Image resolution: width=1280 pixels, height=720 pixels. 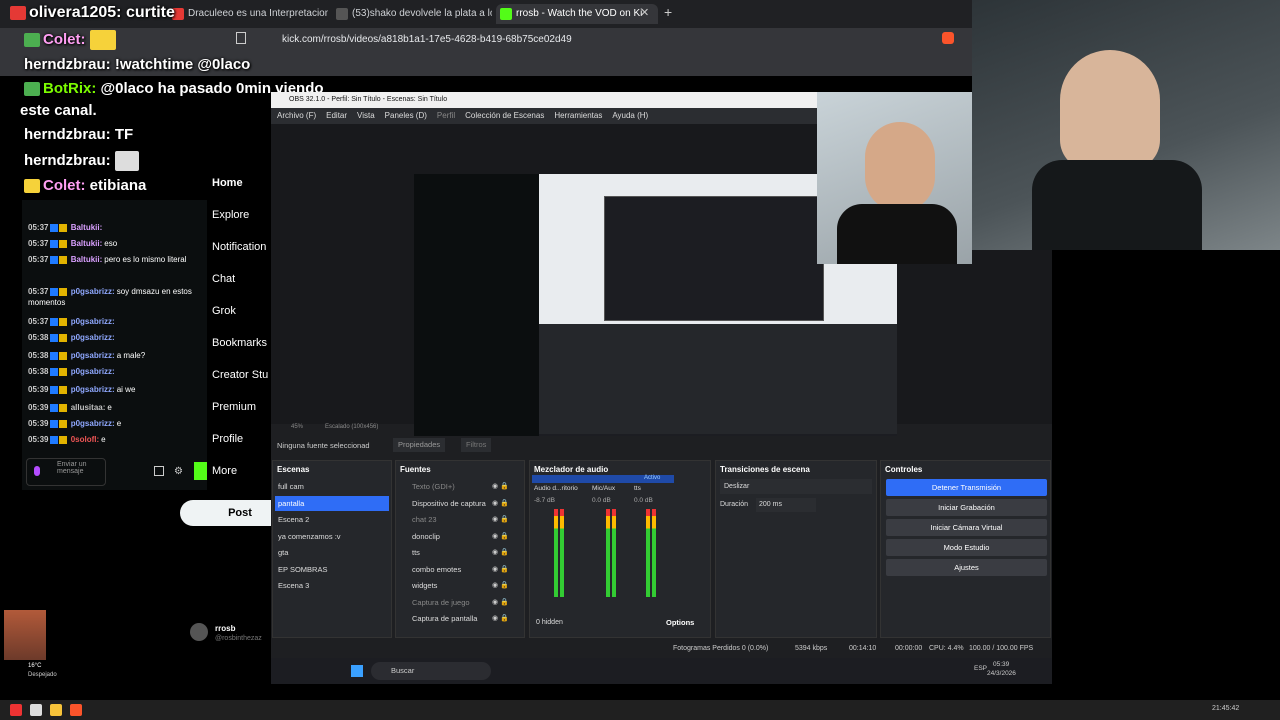 What do you see at coordinates (32, 186) in the screenshot?
I see `emote-icon` at bounding box center [32, 186].